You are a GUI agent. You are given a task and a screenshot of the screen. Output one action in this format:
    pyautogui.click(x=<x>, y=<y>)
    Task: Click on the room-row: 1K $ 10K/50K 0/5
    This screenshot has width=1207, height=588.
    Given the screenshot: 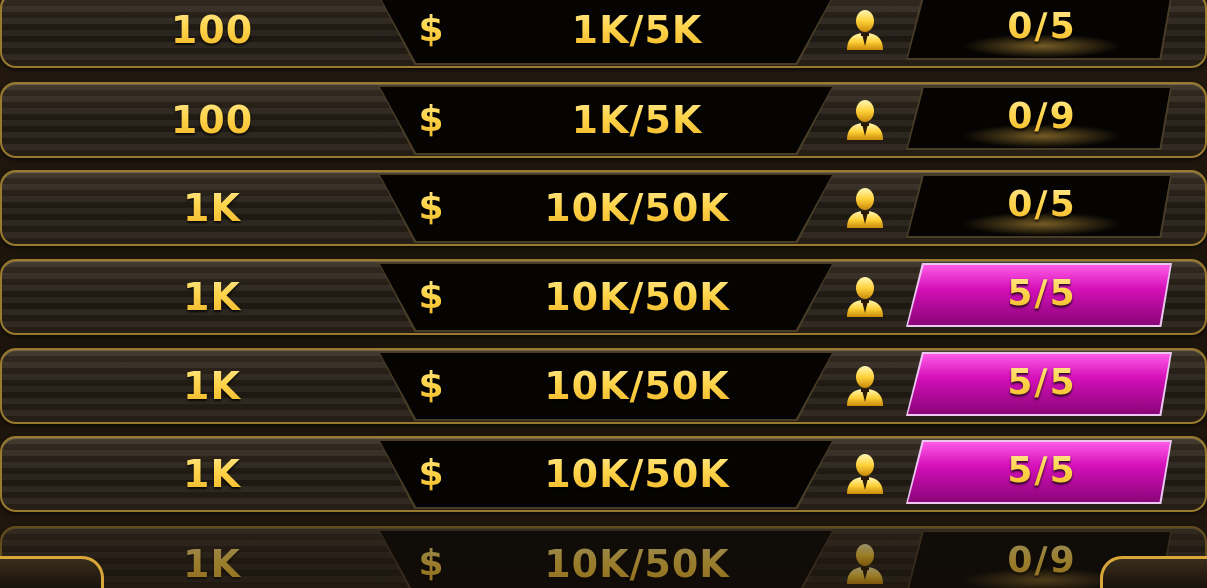 What is the action you would take?
    pyautogui.click(x=603, y=208)
    